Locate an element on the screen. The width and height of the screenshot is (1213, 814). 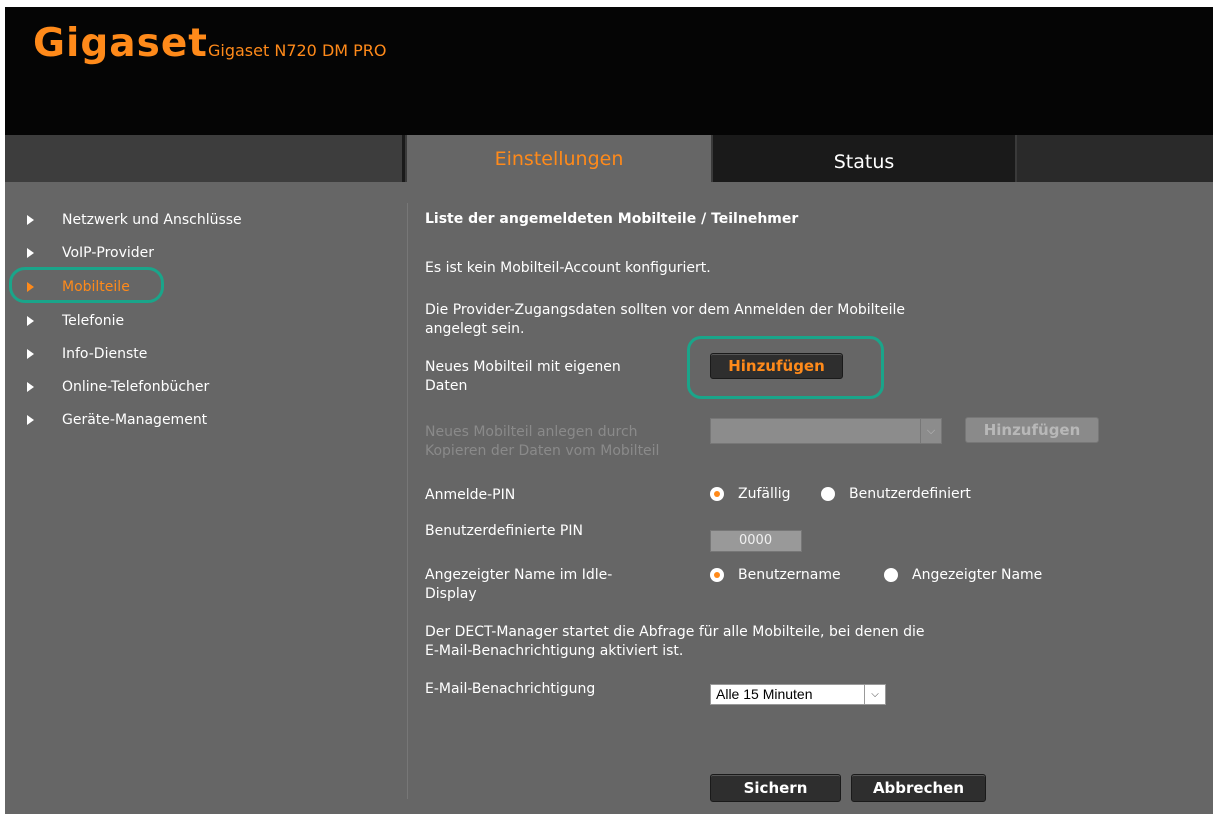
copy-add-button: Hinzufügen is located at coordinates (1032, 430).